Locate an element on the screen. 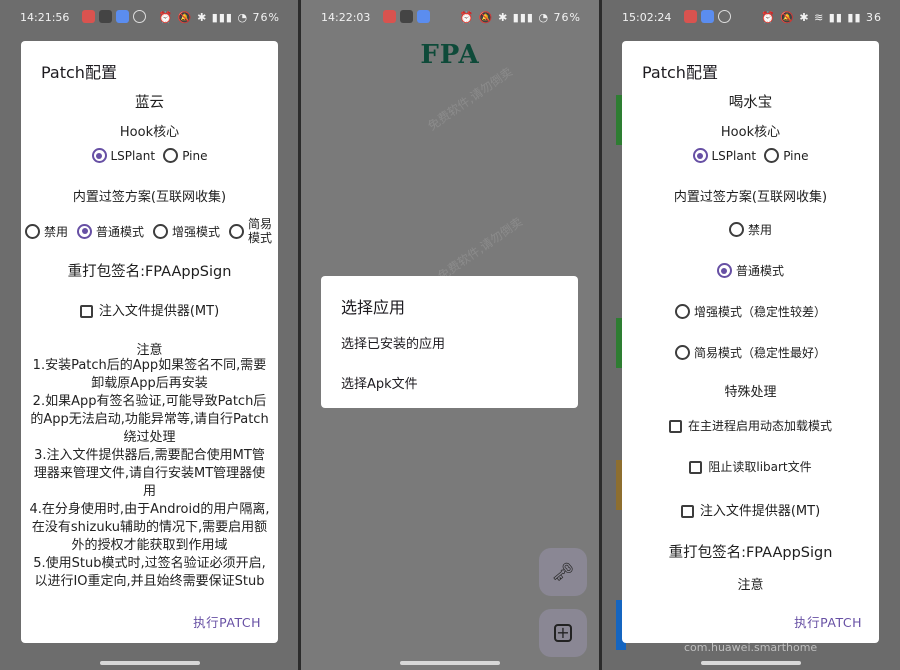 Image resolution: width=900 pixels, height=670 pixels. option-label: 简易模式（稳定性最好） is located at coordinates (759, 353).